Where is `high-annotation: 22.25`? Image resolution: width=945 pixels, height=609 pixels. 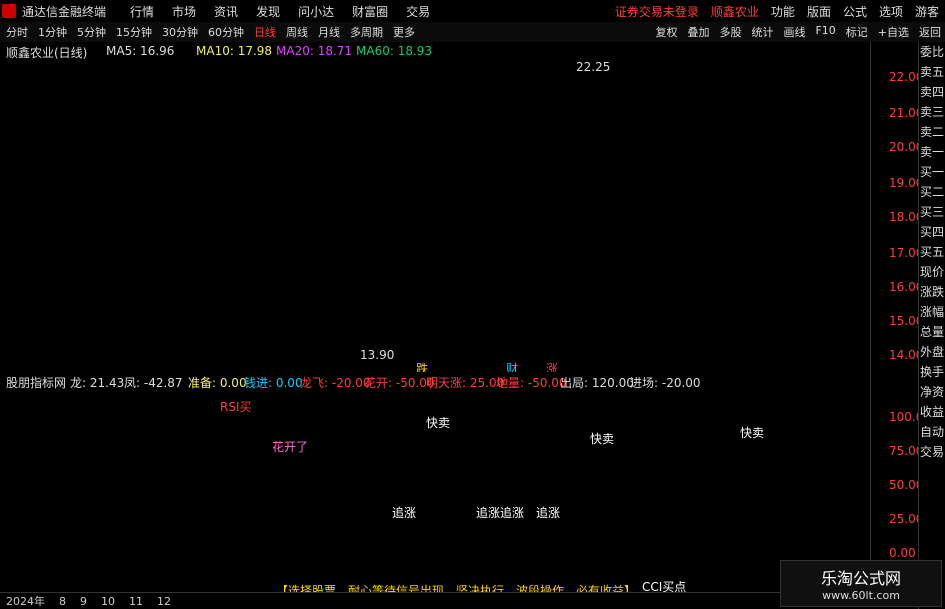 high-annotation: 22.25 is located at coordinates (593, 67).